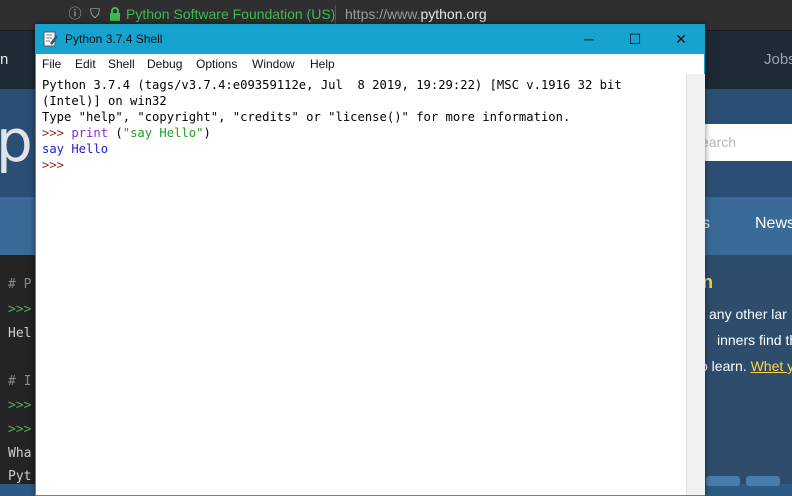 The width and height of the screenshot is (792, 496). Describe the element at coordinates (95, 14) in the screenshot. I see `shield-icon: ⛉` at that location.